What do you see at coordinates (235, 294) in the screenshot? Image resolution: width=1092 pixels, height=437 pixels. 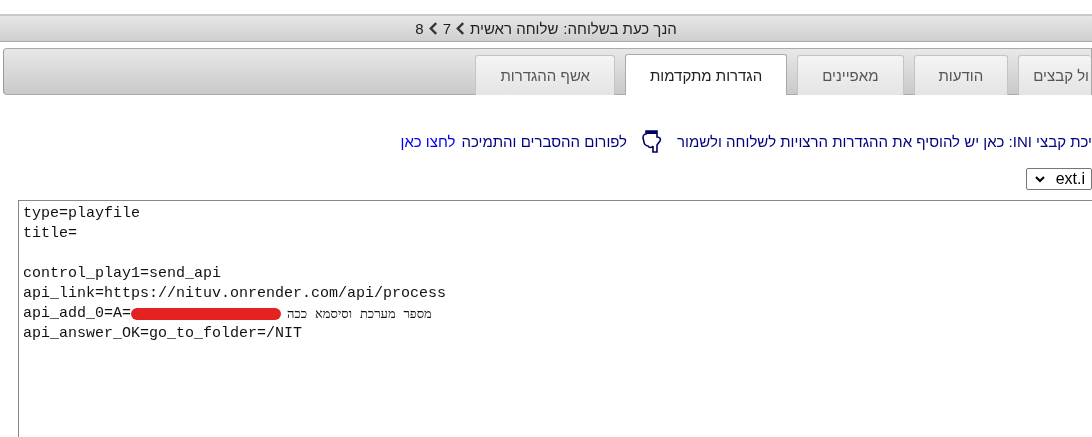 I see `code-line: api_link=https://nituv.onrender.com/api/process` at bounding box center [235, 294].